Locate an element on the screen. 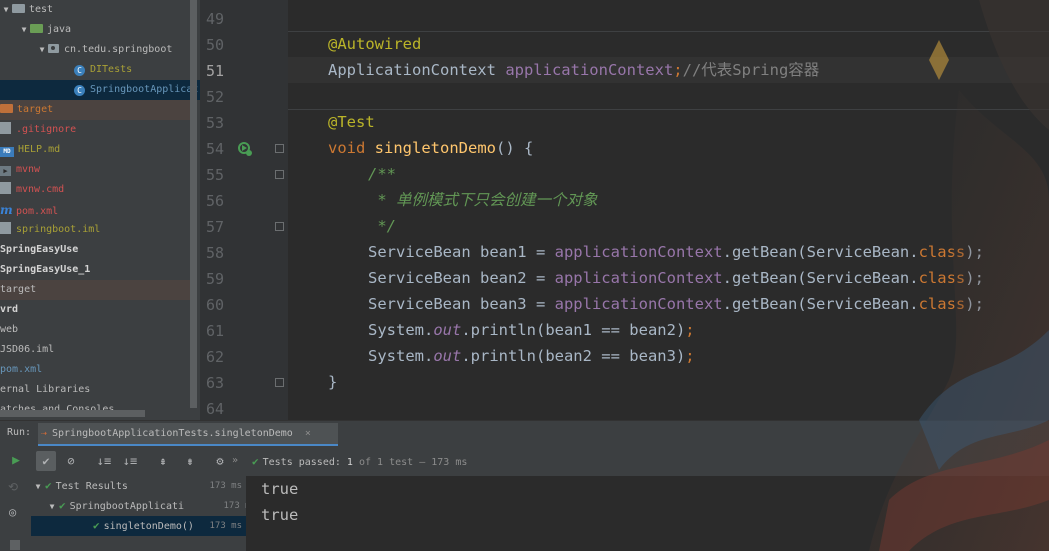 This screenshot has width=1049, height=551. run-tab-label: SpringbootApplicationTests.singletonDemo is located at coordinates (172, 433).